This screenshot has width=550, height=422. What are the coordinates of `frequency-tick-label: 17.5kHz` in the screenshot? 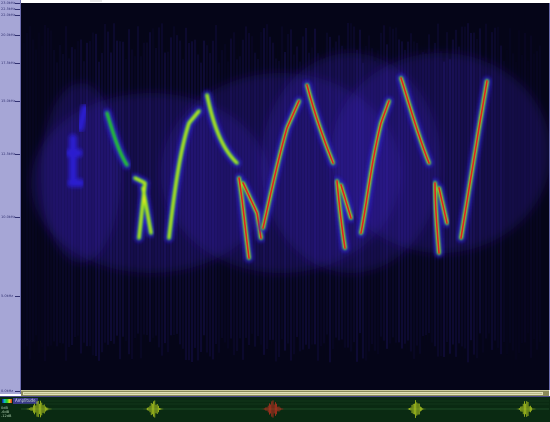 It's located at (8, 63).